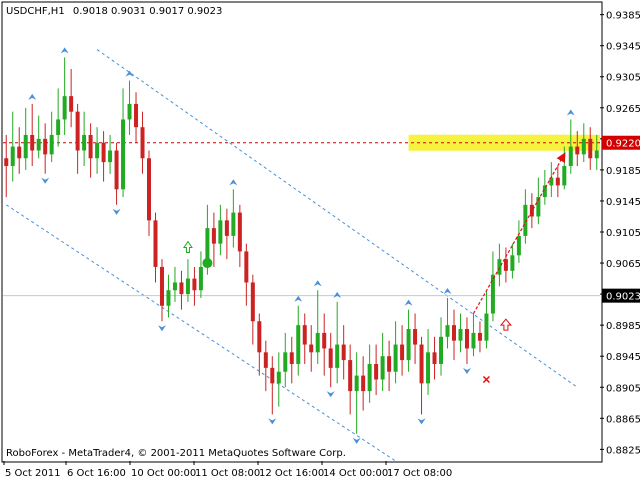  What do you see at coordinates (623, 264) in the screenshot?
I see `y-tick-label: 0.9065` at bounding box center [623, 264].